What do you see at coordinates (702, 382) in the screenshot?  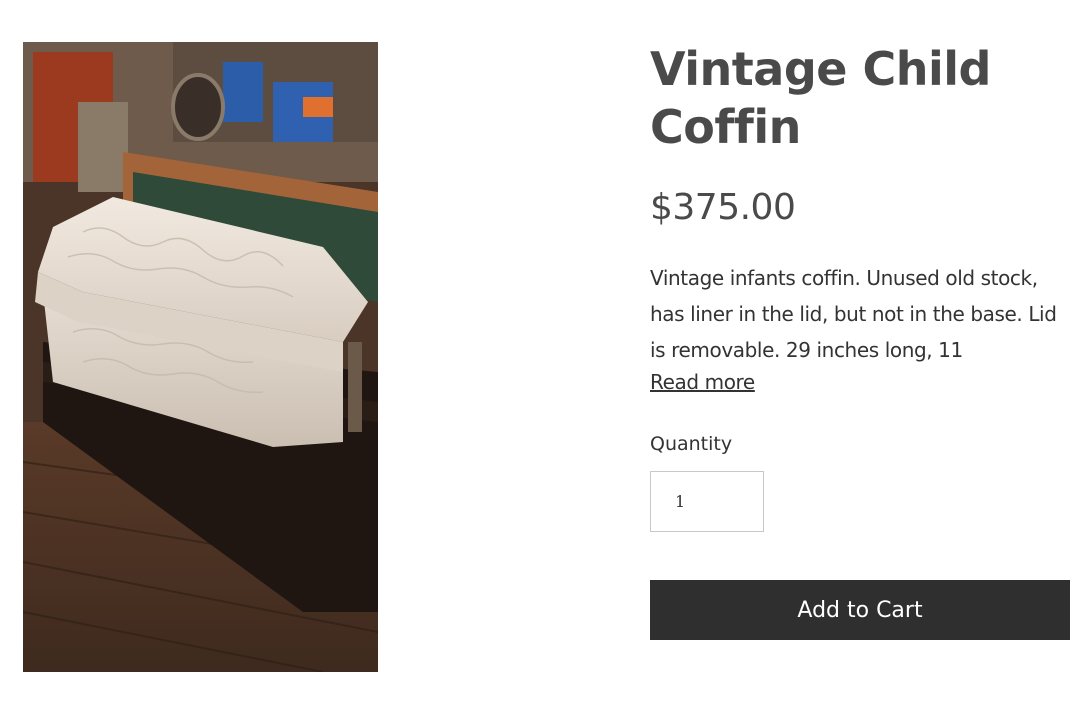 I see `read-more-link: Read more` at bounding box center [702, 382].